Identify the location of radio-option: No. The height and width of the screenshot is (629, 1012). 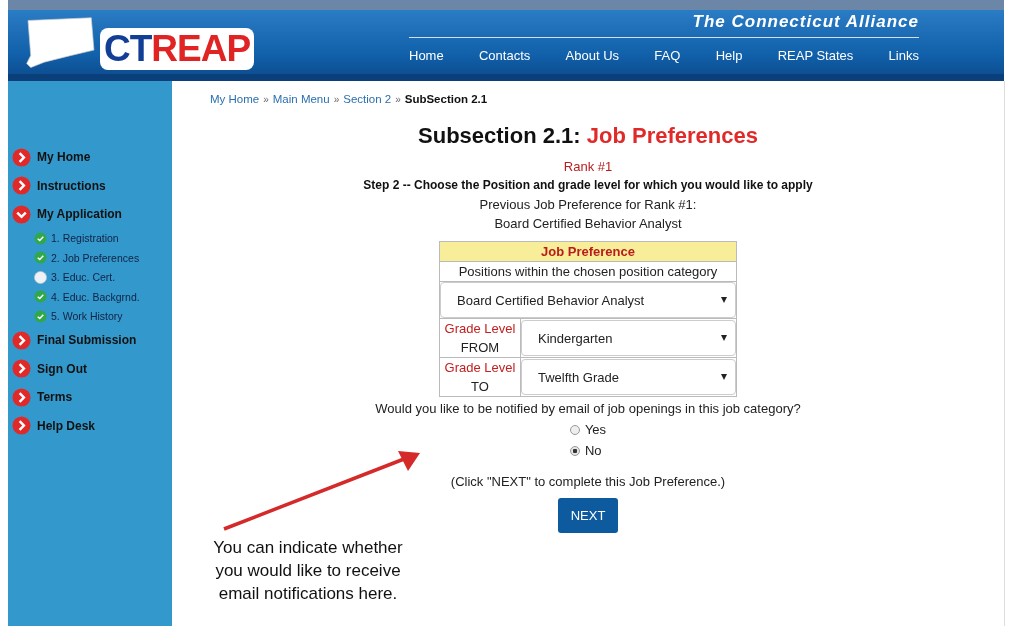
(588, 450).